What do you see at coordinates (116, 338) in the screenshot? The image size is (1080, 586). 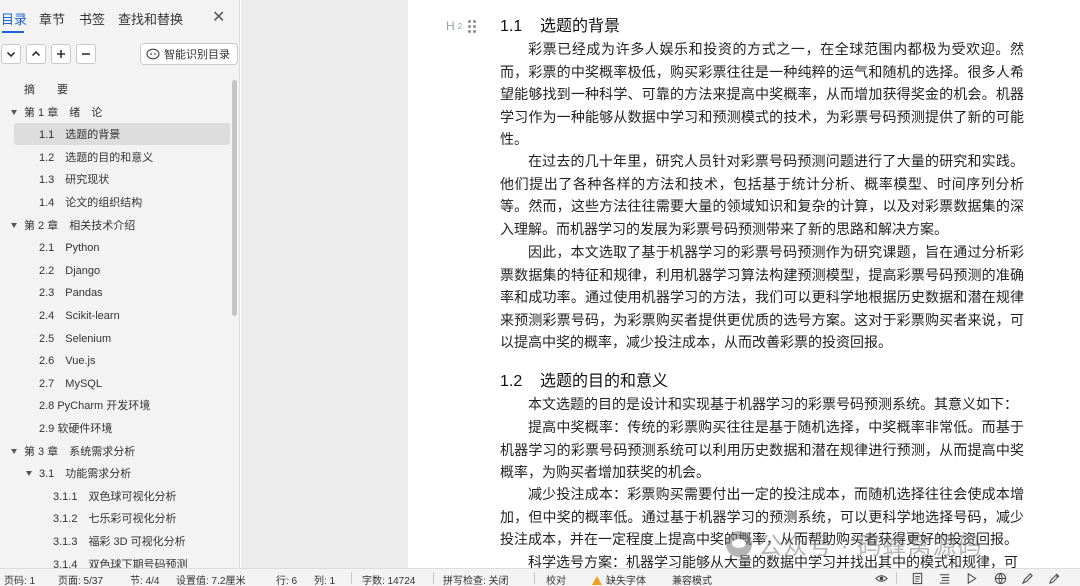 I see `toc-item: 2.5 Selenium` at bounding box center [116, 338].